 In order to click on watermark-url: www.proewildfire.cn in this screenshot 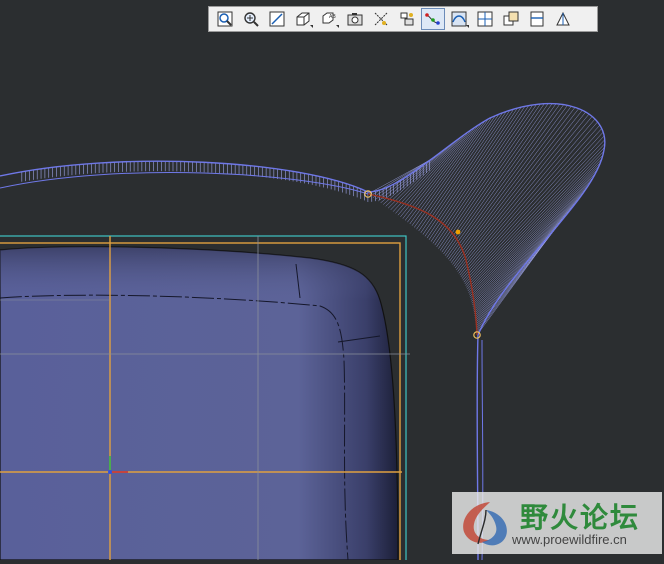, I will do `click(569, 539)`.